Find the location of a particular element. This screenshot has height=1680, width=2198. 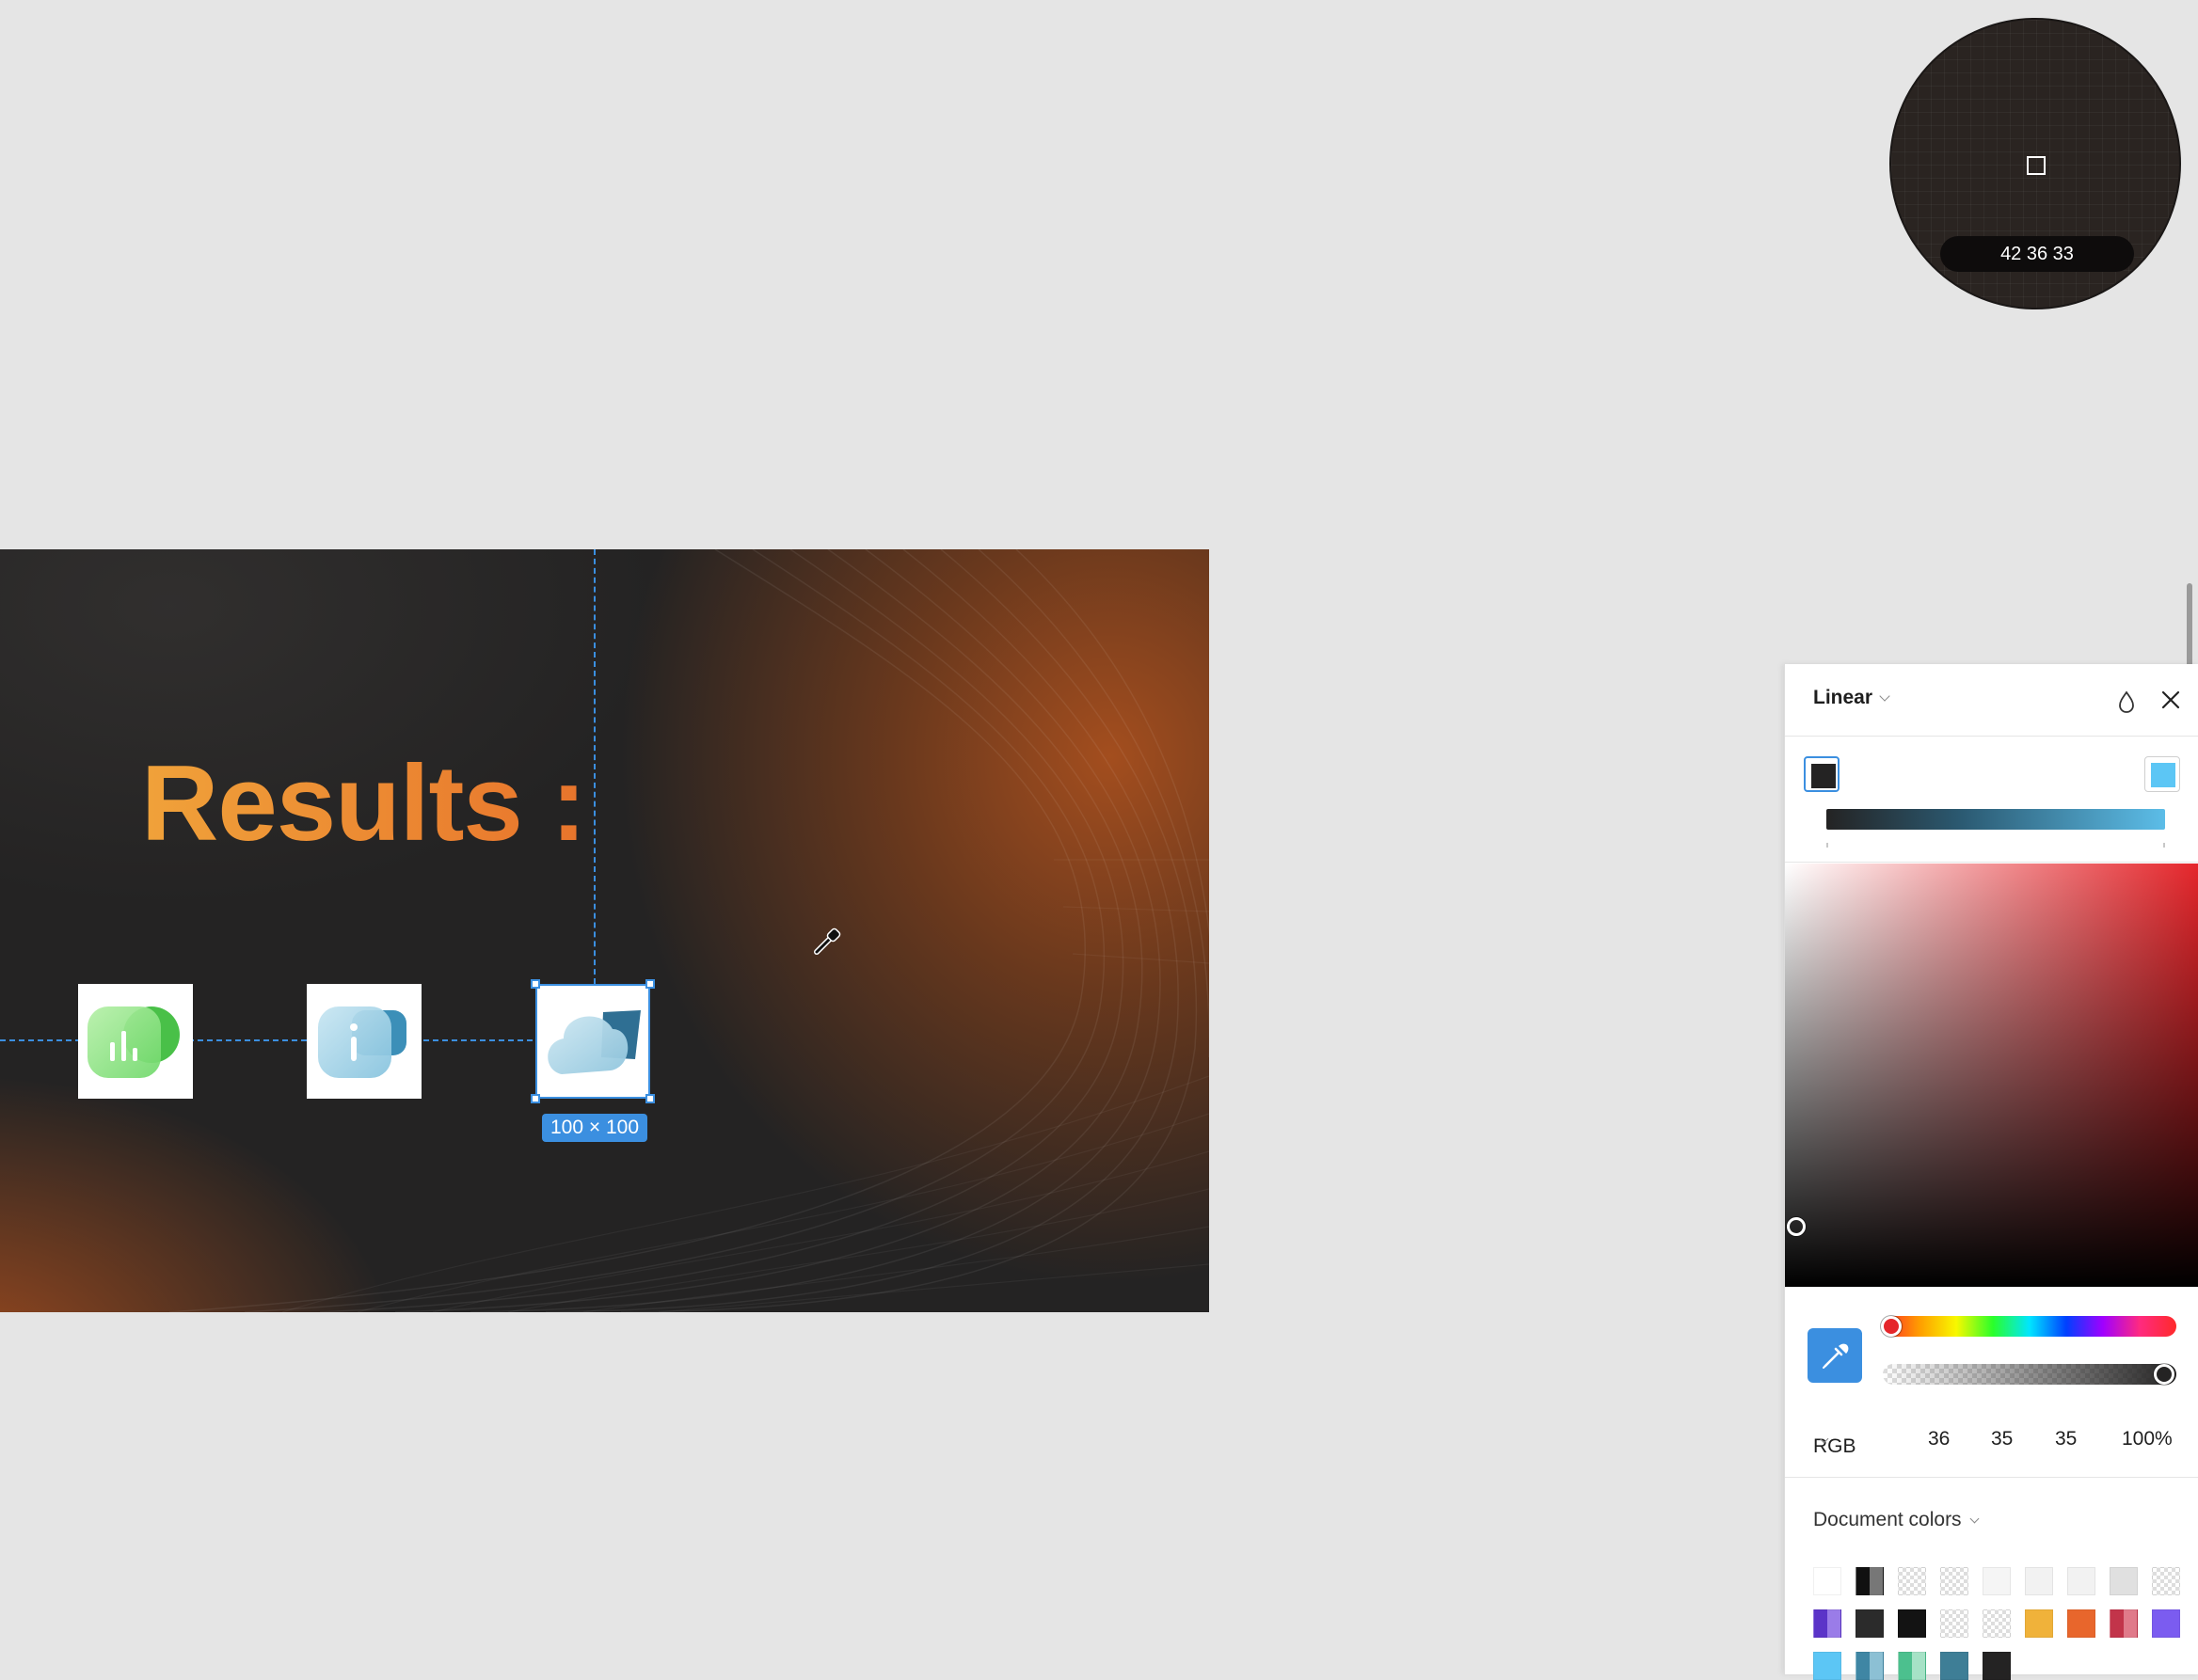

chart-bubble-icon is located at coordinates (134, 1042).